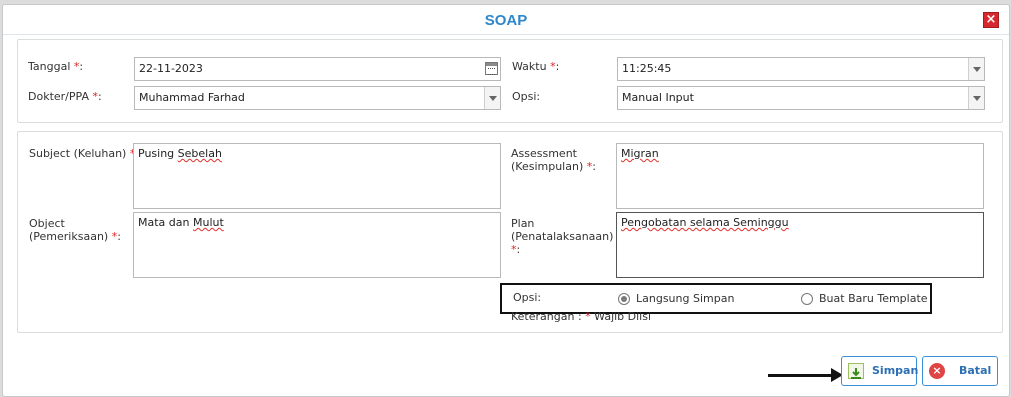  I want to click on opsi-top-select: Manual Input, so click(801, 98).